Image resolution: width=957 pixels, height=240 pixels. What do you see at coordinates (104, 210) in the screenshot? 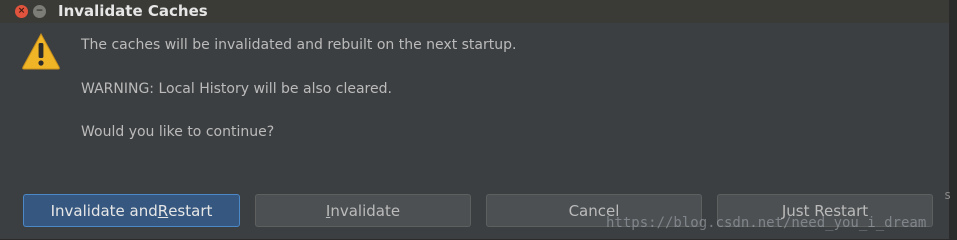
I see `button-label: Invalidate and` at bounding box center [104, 210].